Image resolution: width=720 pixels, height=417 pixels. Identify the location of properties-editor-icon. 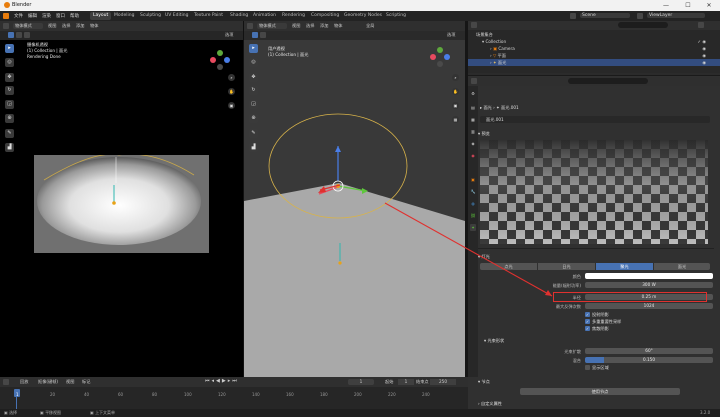
(474, 81).